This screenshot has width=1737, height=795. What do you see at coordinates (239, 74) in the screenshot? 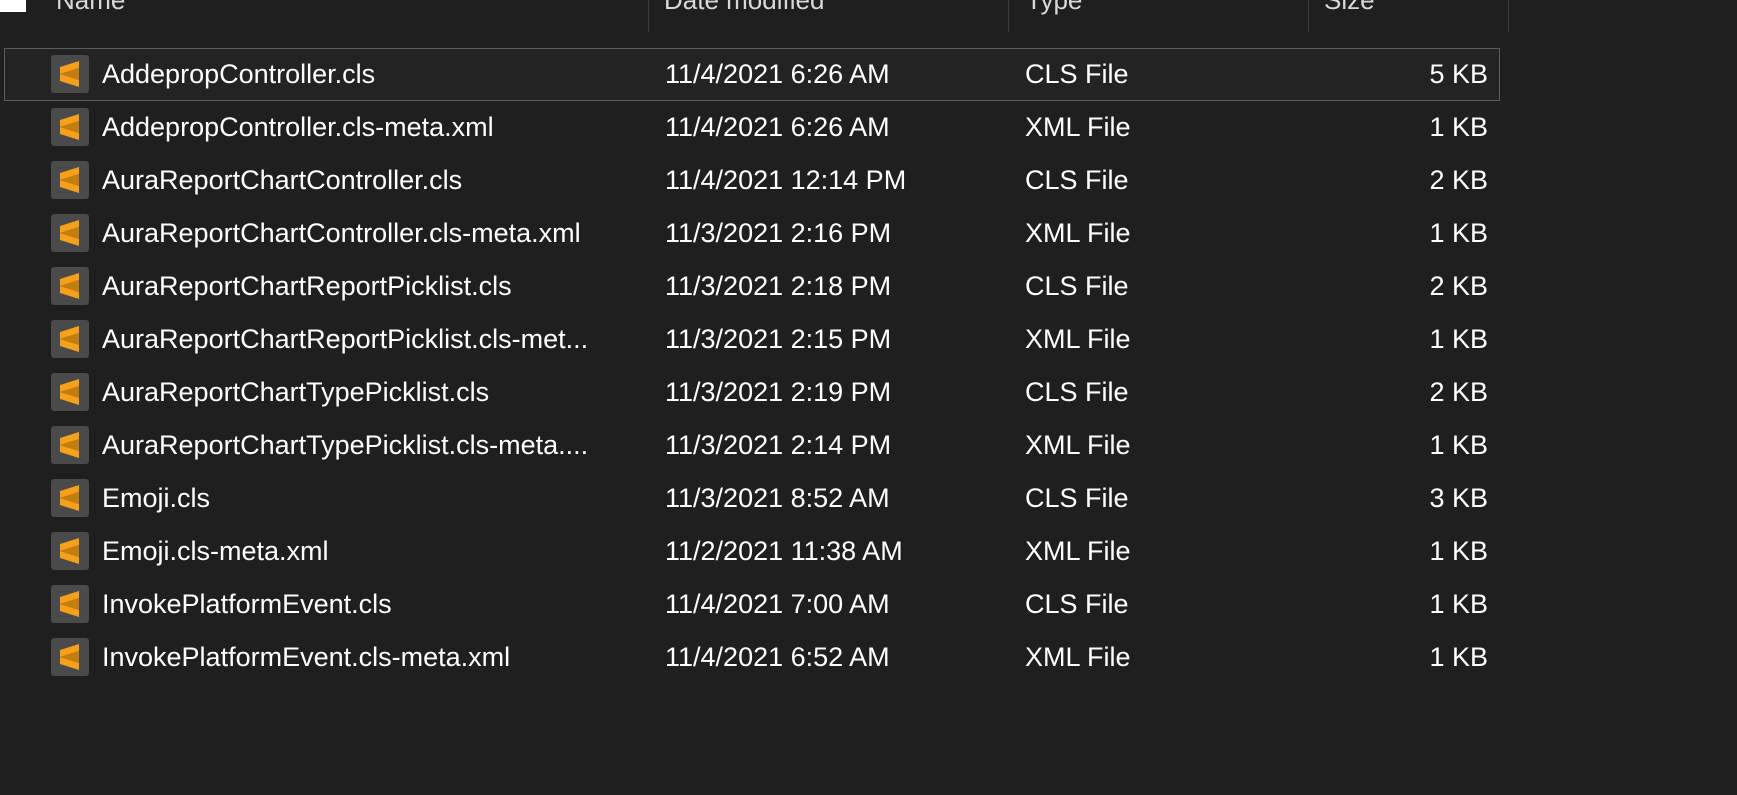
I see `file-name: AddepropController.cls` at bounding box center [239, 74].